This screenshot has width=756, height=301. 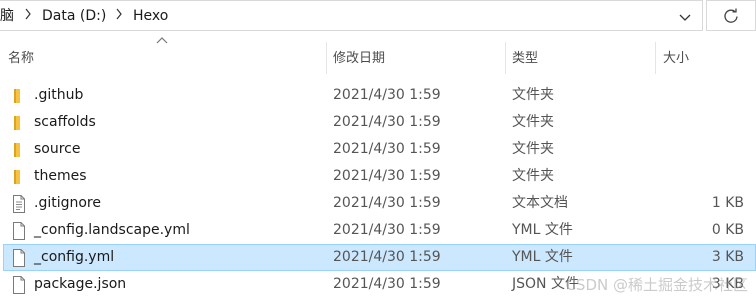 I want to click on file-row: _config.yml 2021/4/30 1:59 YML 文件 3 KB, so click(x=378, y=257).